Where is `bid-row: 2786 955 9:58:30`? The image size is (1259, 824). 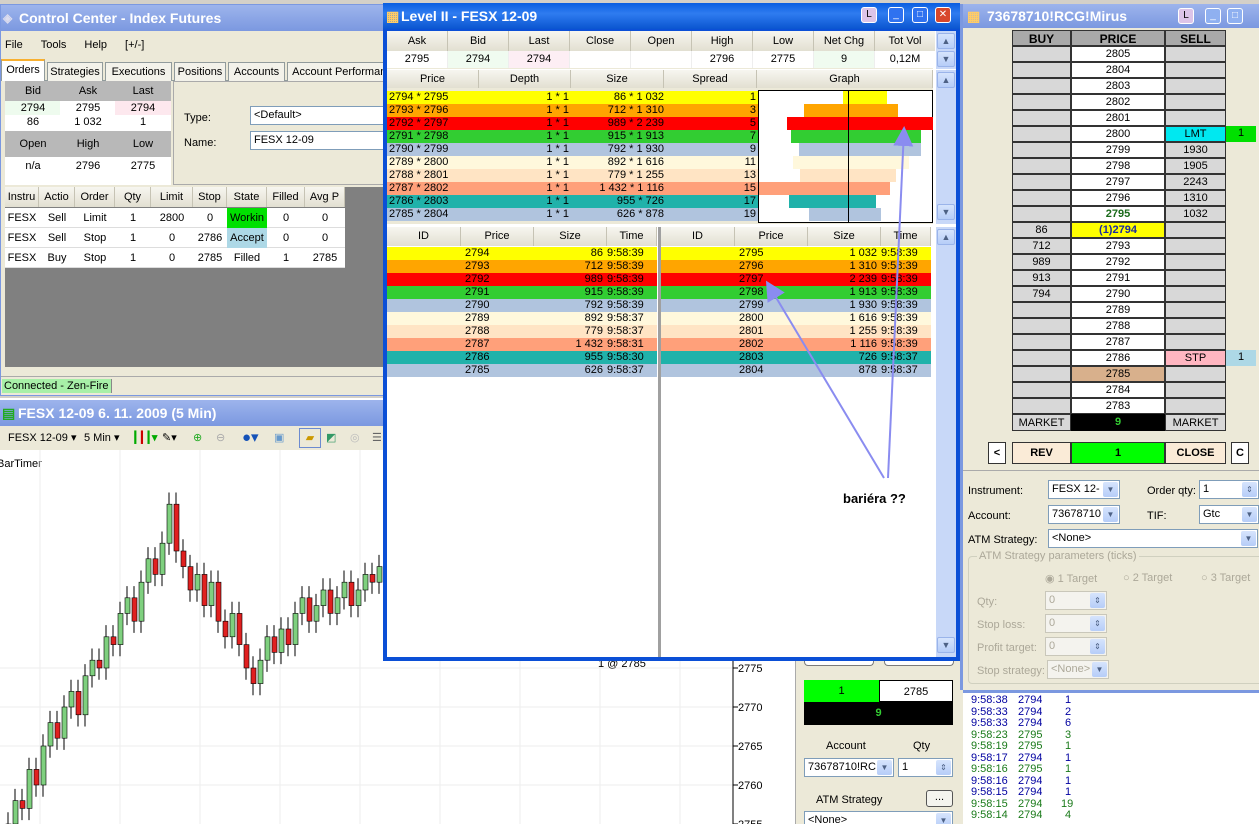 bid-row: 2786 955 9:58:30 is located at coordinates (522, 357).